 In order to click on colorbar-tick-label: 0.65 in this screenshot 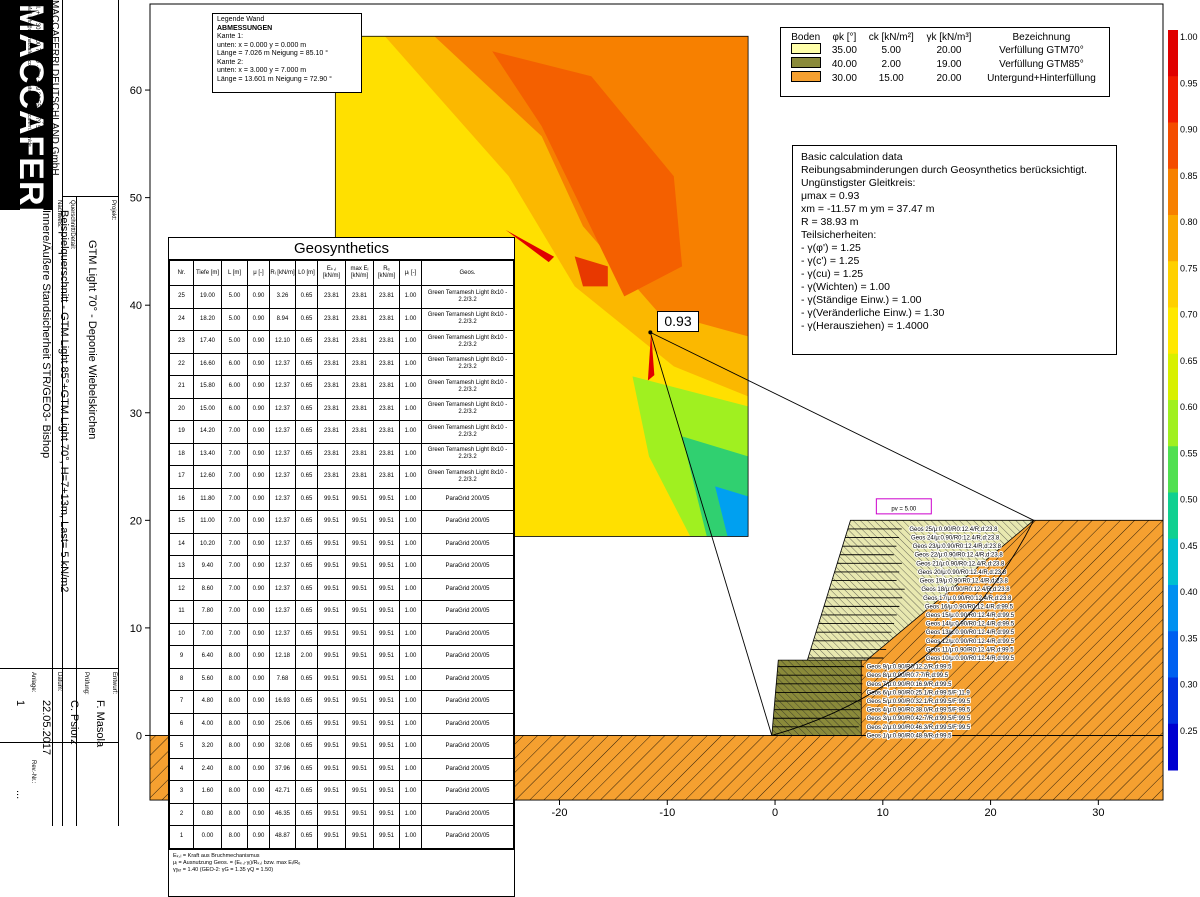, I will do `click(1189, 361)`.